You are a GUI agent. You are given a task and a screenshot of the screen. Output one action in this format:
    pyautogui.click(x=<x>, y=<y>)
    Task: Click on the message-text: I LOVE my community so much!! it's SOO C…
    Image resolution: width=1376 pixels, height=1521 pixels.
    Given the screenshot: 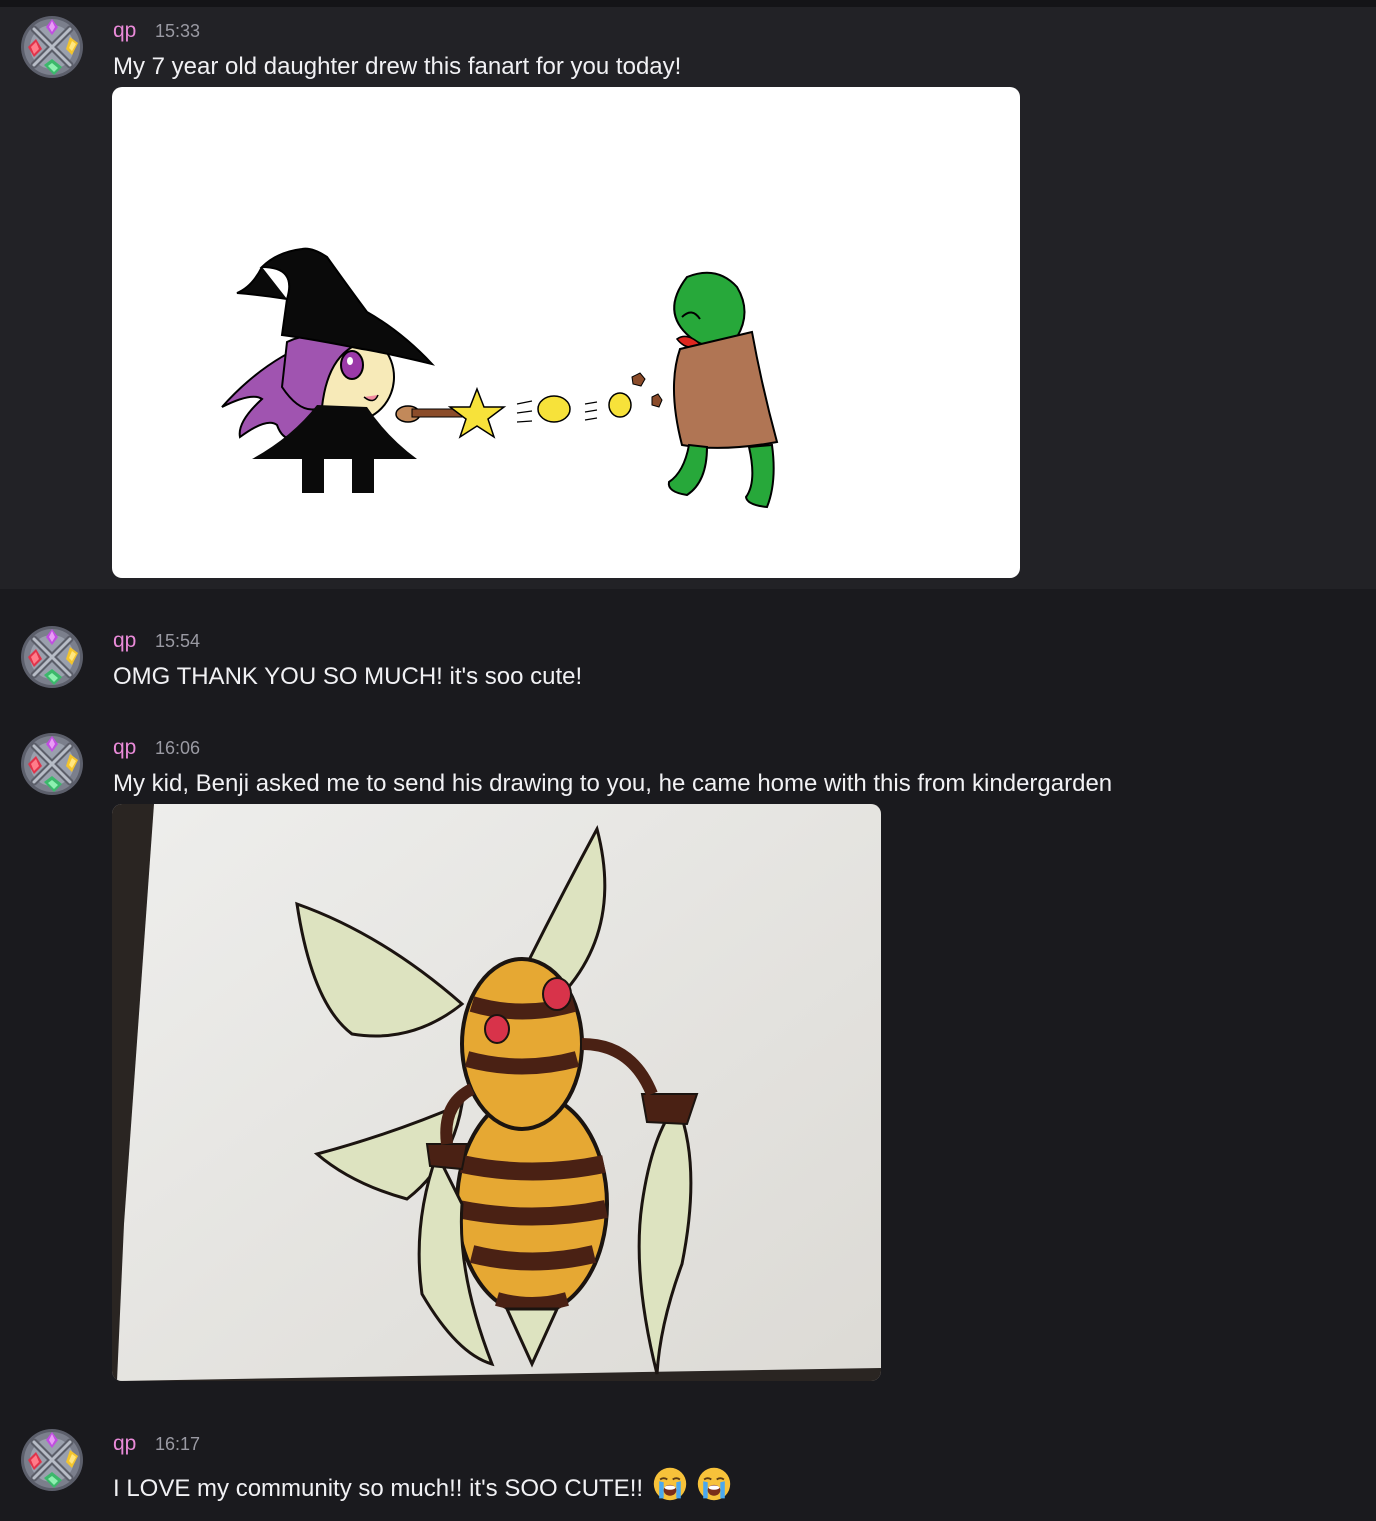 What is the action you would take?
    pyautogui.click(x=378, y=1488)
    